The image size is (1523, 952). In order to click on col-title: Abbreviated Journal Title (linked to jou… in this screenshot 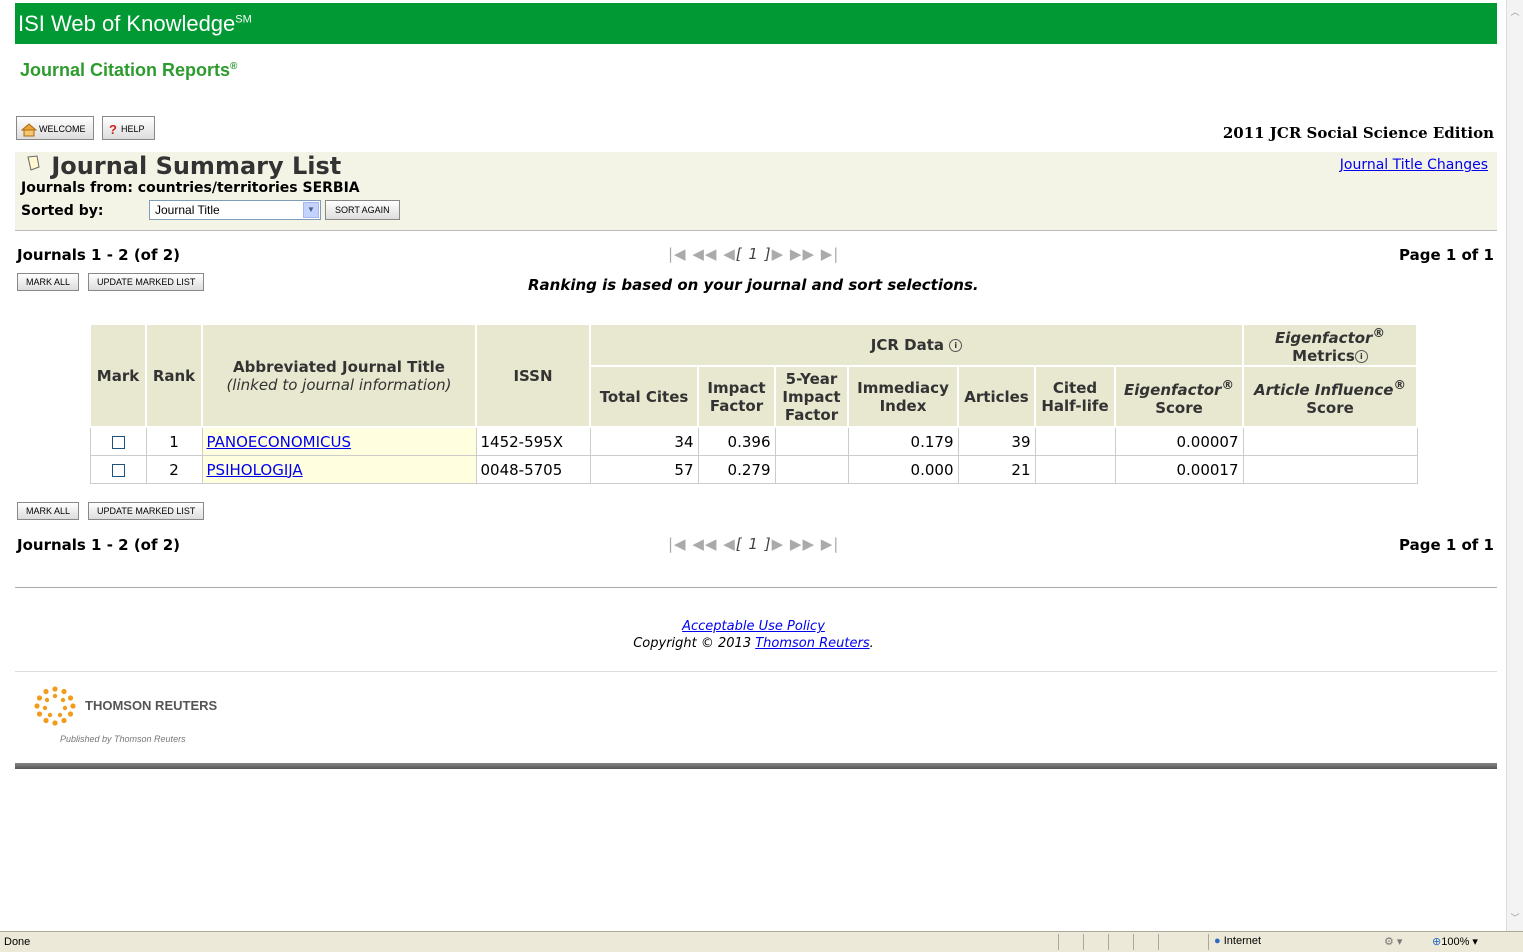, I will do `click(339, 375)`.